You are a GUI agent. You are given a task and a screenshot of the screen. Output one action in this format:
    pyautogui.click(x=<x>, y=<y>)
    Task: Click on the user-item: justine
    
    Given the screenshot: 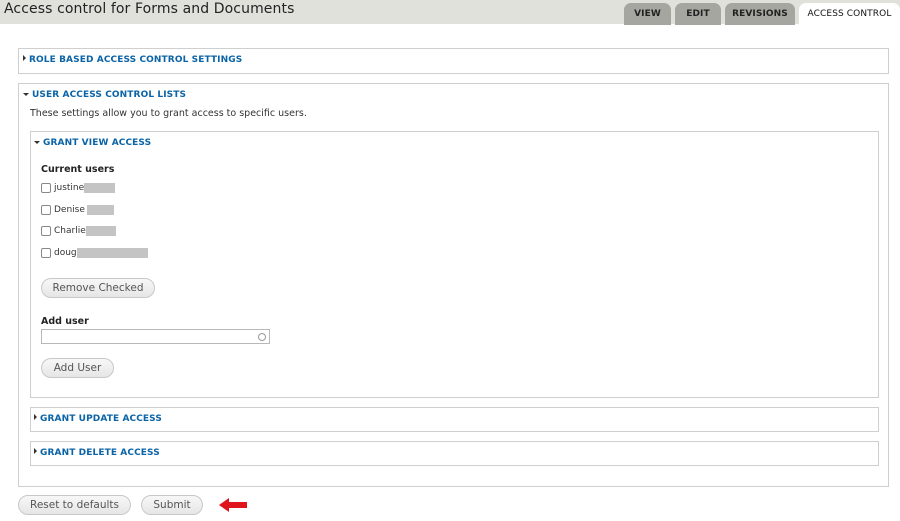 What is the action you would take?
    pyautogui.click(x=78, y=188)
    